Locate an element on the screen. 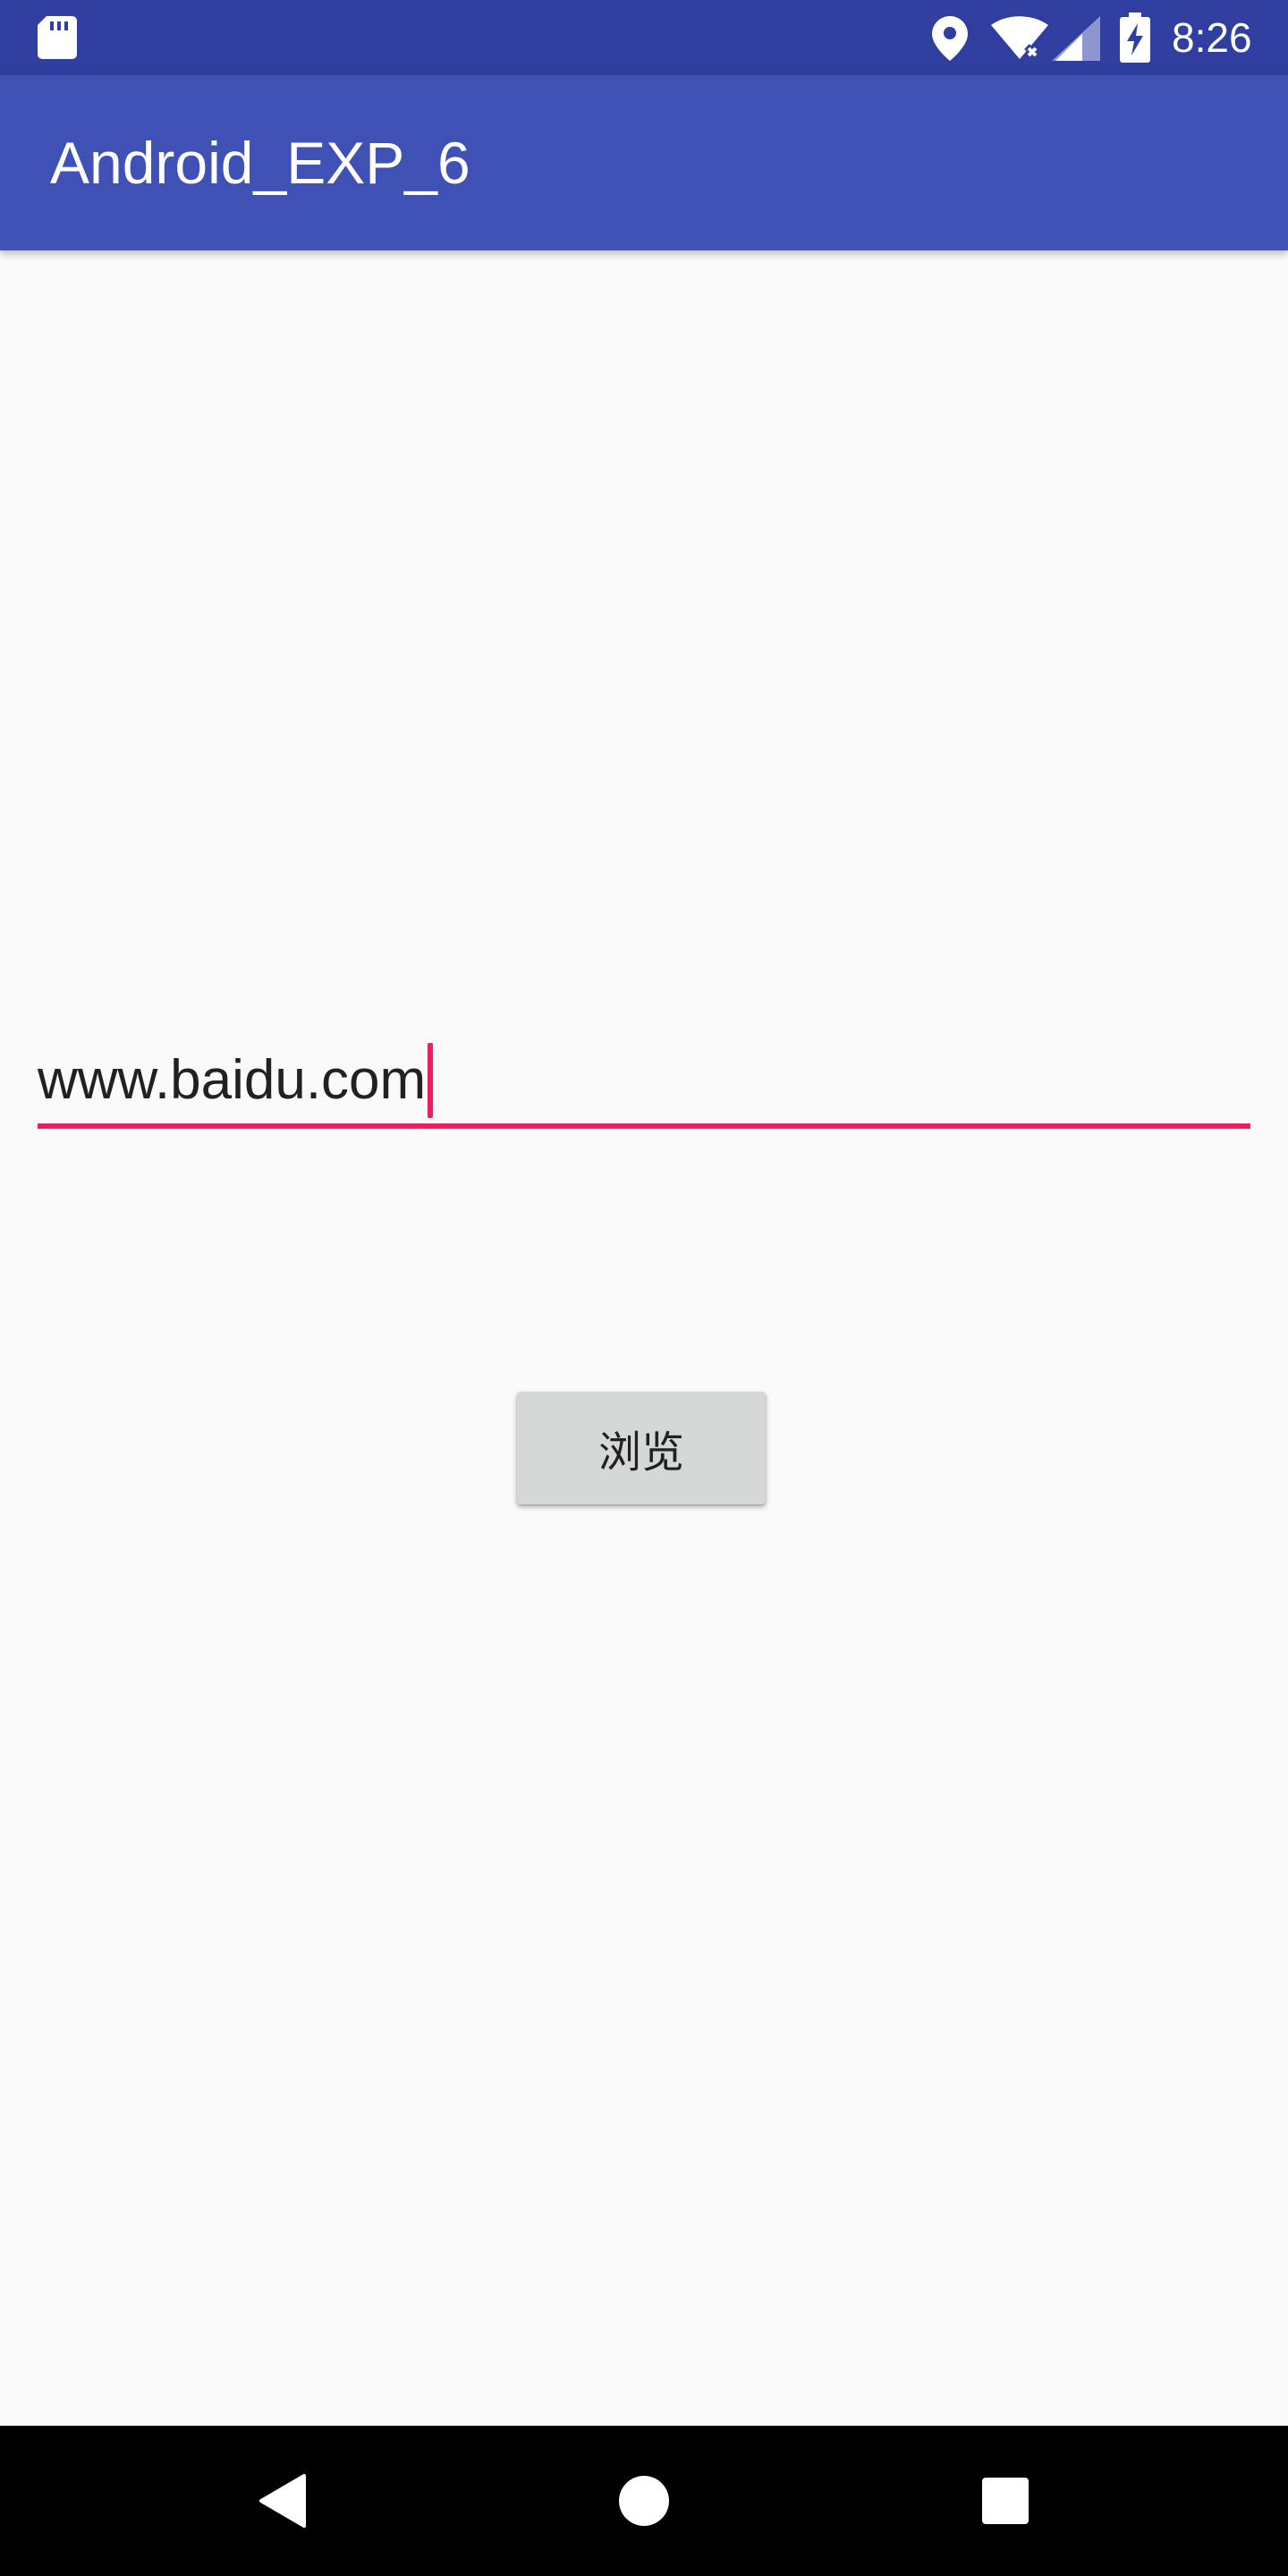 This screenshot has width=1288, height=2576. browse-button: 浏览 is located at coordinates (641, 1448).